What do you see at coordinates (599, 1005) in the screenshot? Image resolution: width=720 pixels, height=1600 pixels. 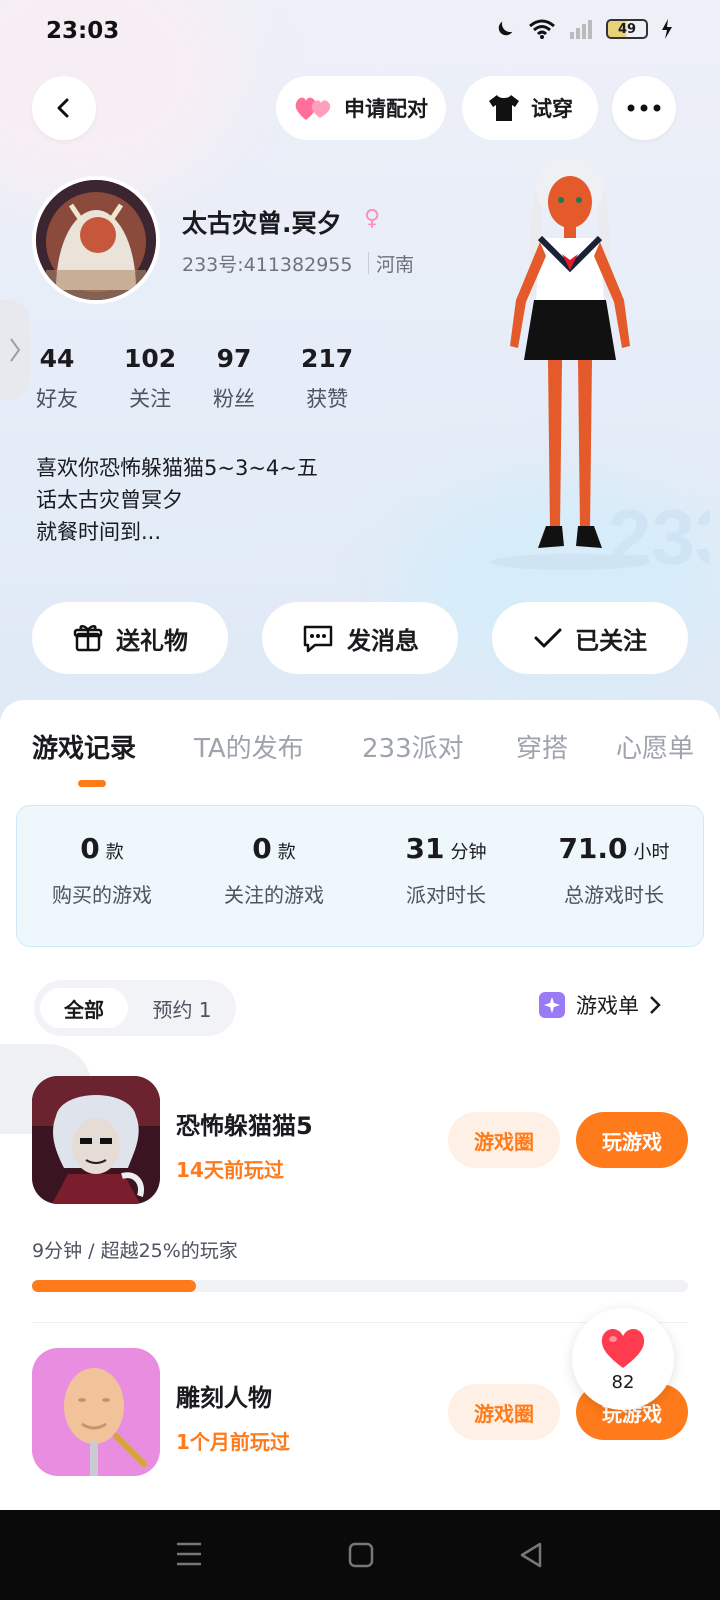 I see `game-list-link: 游戏单` at bounding box center [599, 1005].